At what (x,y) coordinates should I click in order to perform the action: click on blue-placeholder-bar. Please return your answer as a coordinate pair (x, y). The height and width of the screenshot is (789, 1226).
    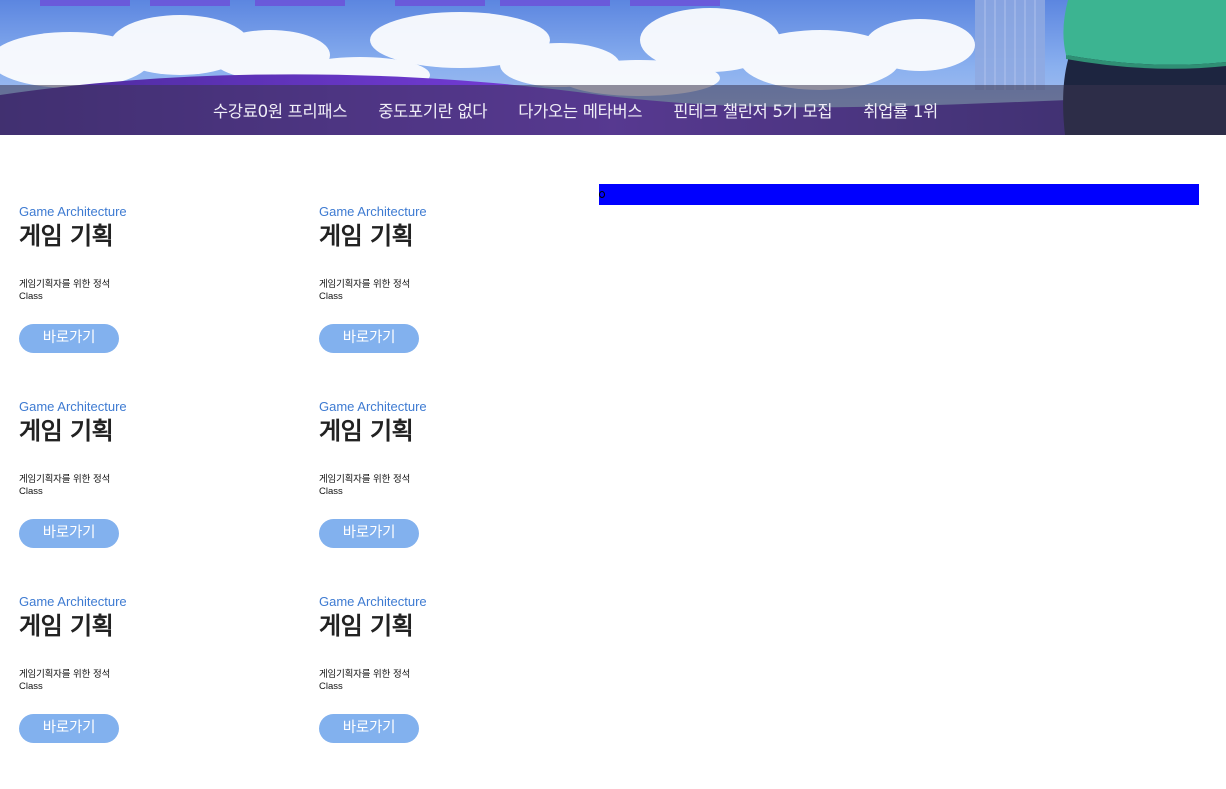
    Looking at the image, I should click on (899, 194).